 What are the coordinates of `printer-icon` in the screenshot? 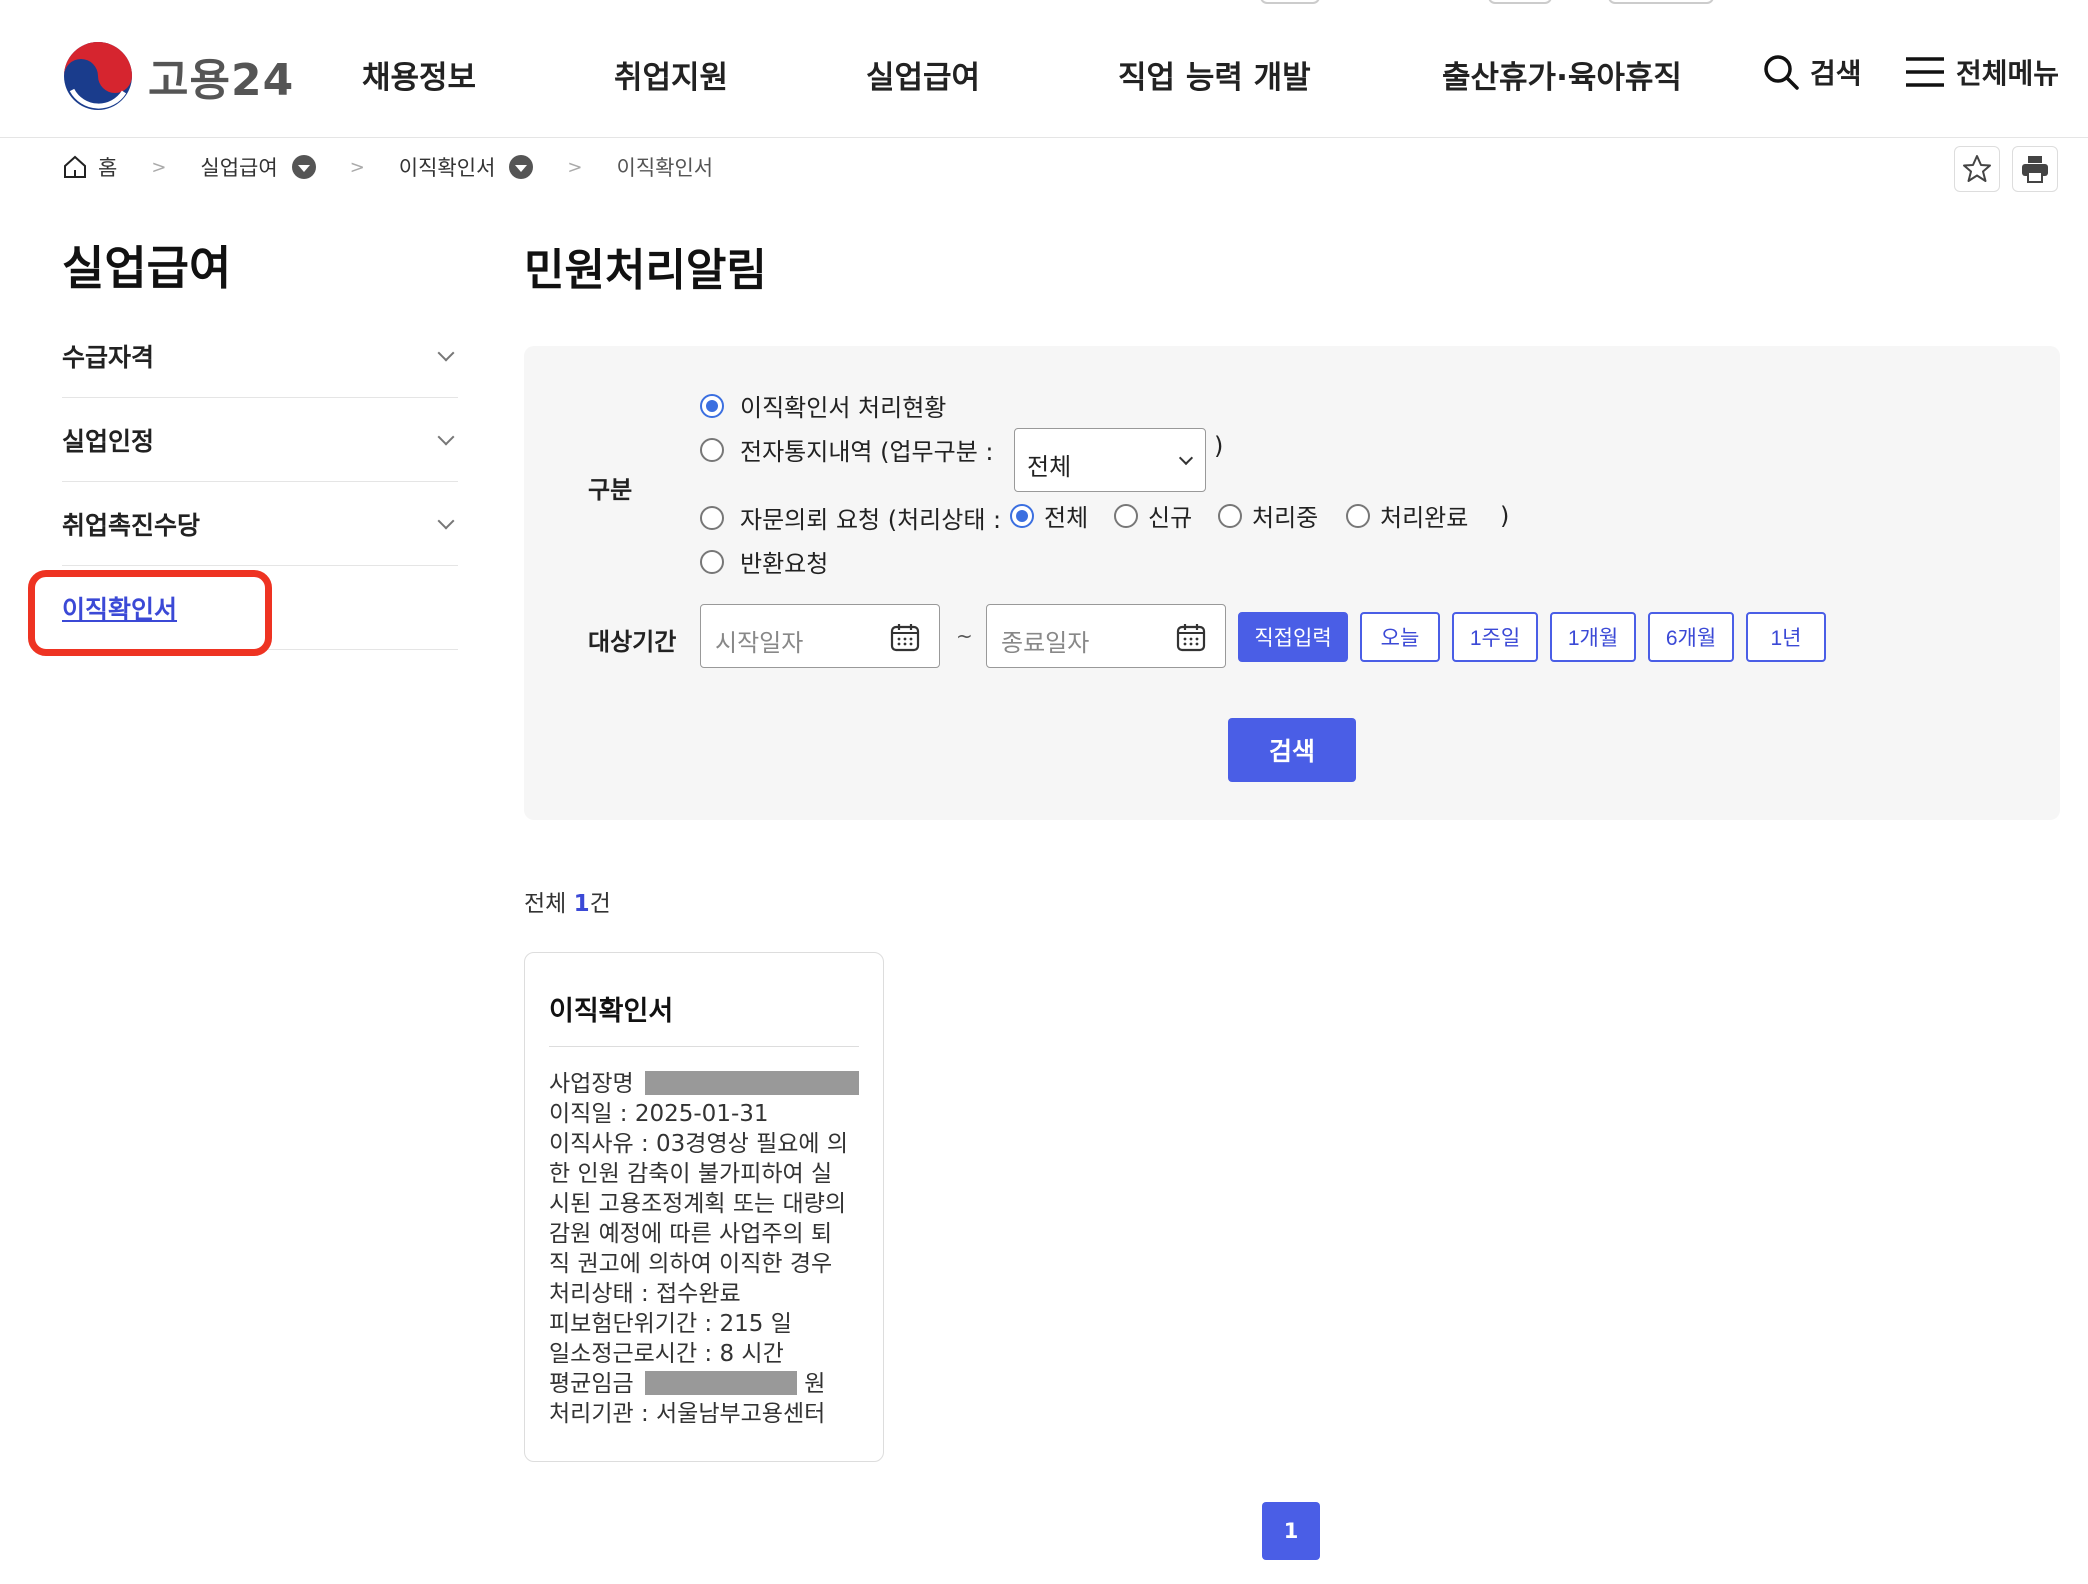 It's located at (2035, 169).